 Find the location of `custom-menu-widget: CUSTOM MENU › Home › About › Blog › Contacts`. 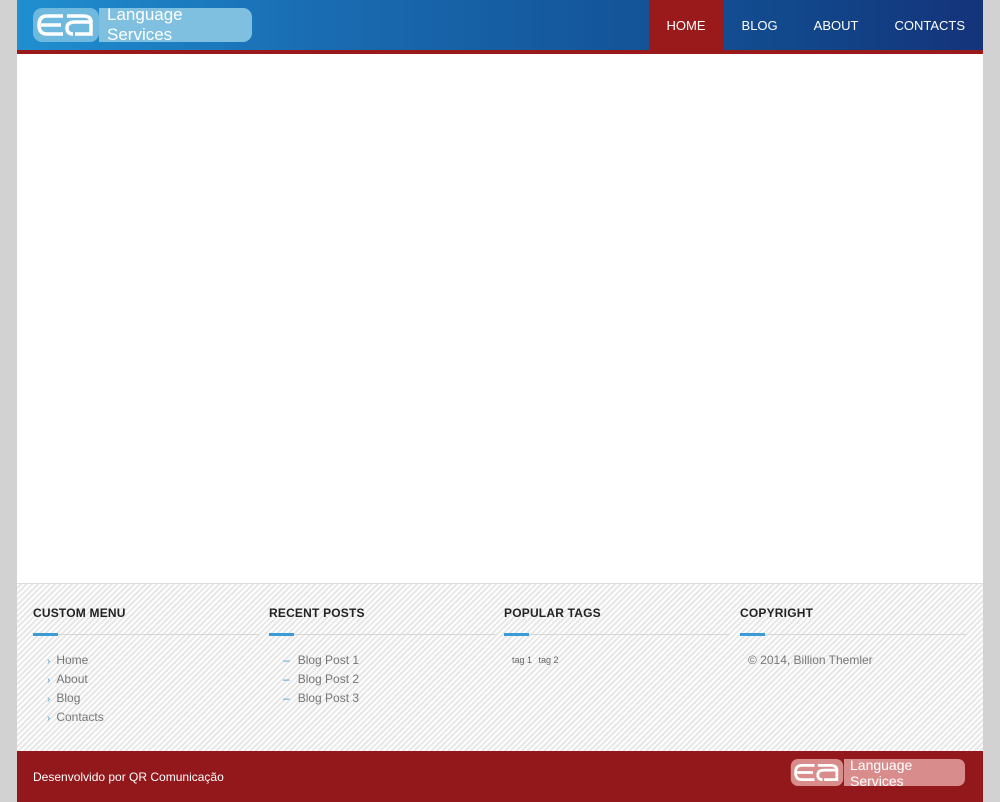

custom-menu-widget: CUSTOM MENU › Home › About › Blog › Contacts is located at coordinates (146, 666).